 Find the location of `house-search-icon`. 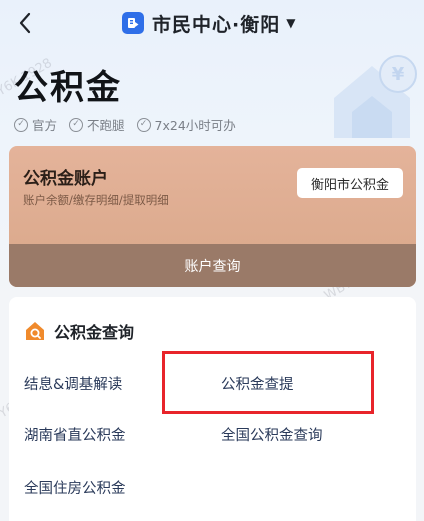

house-search-icon is located at coordinates (35, 331).